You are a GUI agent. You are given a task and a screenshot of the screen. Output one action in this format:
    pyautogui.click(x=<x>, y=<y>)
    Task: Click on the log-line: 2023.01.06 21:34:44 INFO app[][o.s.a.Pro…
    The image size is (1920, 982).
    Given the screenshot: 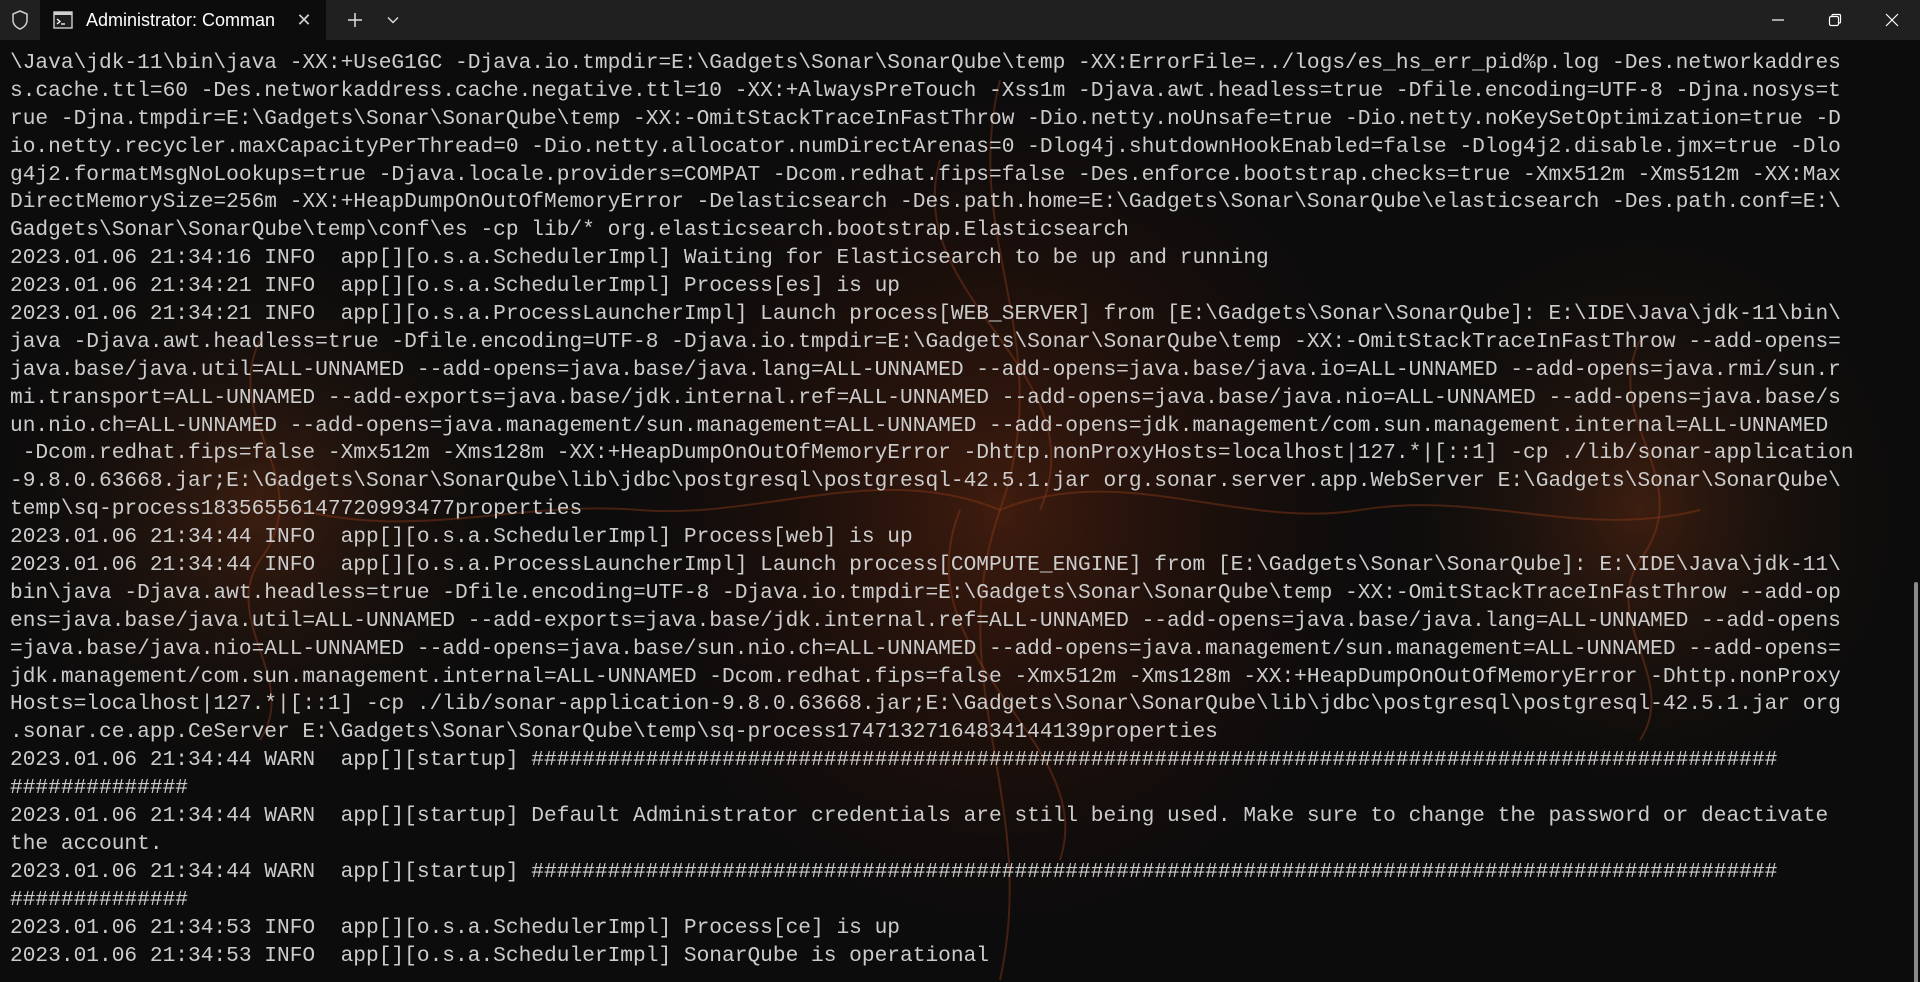 What is the action you would take?
    pyautogui.click(x=925, y=565)
    